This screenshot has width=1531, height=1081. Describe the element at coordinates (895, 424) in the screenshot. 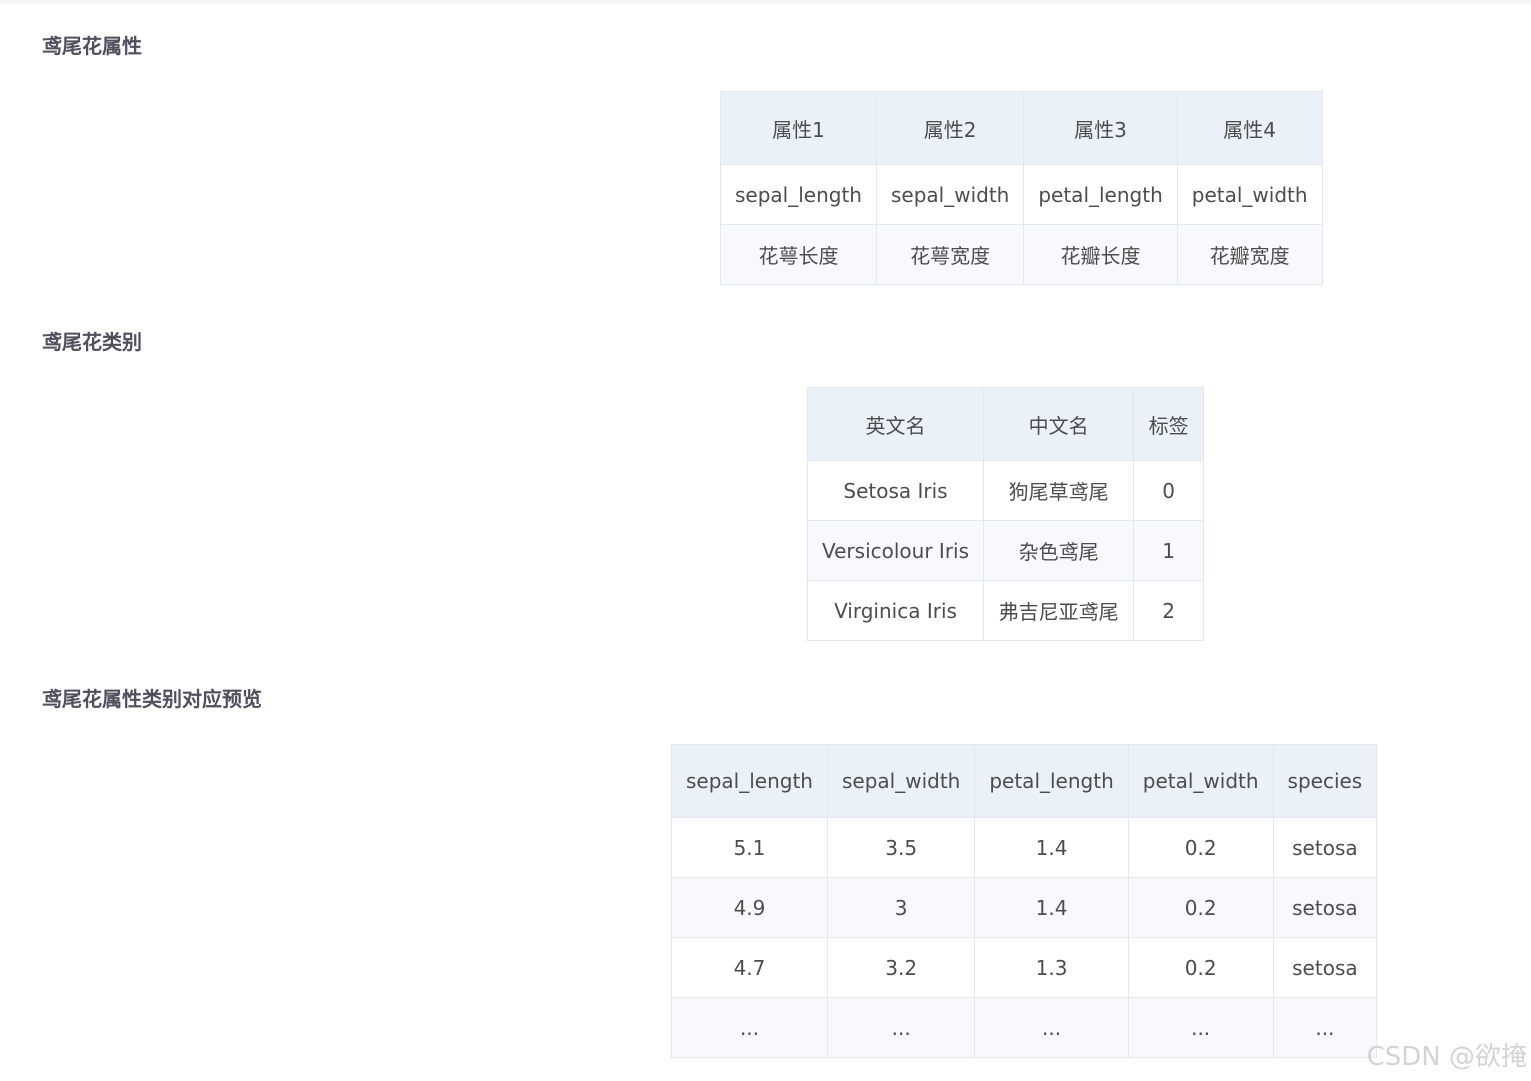

I see `table-header-cell: 英文名` at that location.